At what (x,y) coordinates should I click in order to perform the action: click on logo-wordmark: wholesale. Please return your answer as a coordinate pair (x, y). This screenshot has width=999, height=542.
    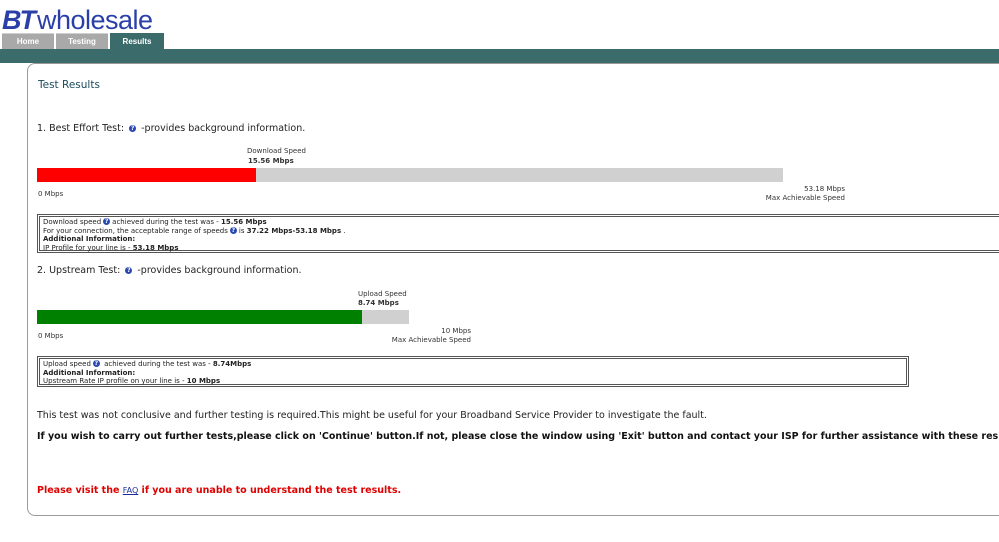
    Looking at the image, I should click on (95, 20).